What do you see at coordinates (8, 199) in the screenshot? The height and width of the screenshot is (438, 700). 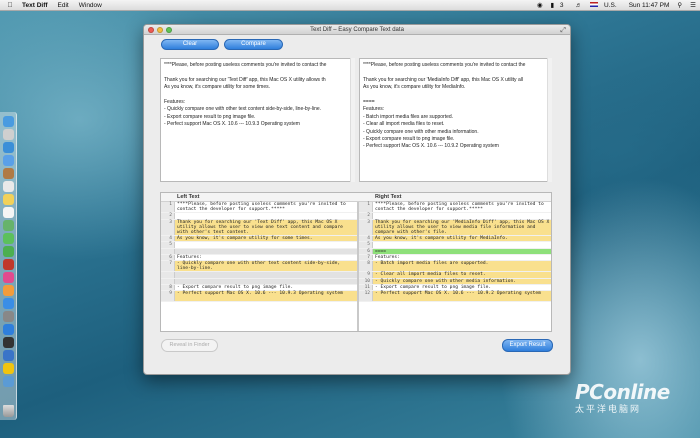 I see `notes-icon` at bounding box center [8, 199].